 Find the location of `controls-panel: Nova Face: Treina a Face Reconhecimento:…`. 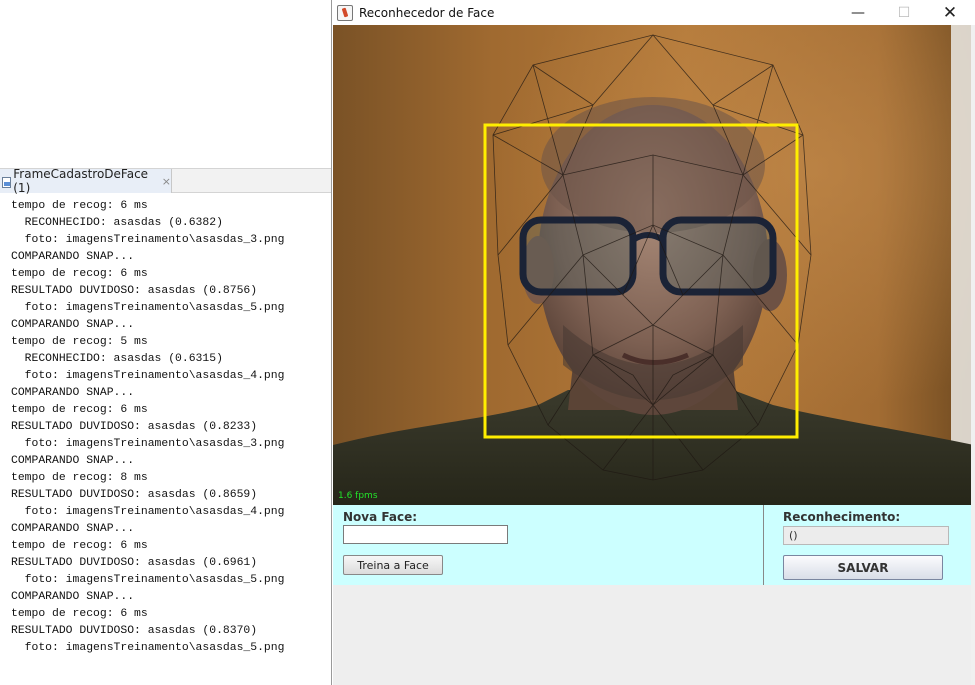

controls-panel: Nova Face: Treina a Face Reconhecimento:… is located at coordinates (653, 545).